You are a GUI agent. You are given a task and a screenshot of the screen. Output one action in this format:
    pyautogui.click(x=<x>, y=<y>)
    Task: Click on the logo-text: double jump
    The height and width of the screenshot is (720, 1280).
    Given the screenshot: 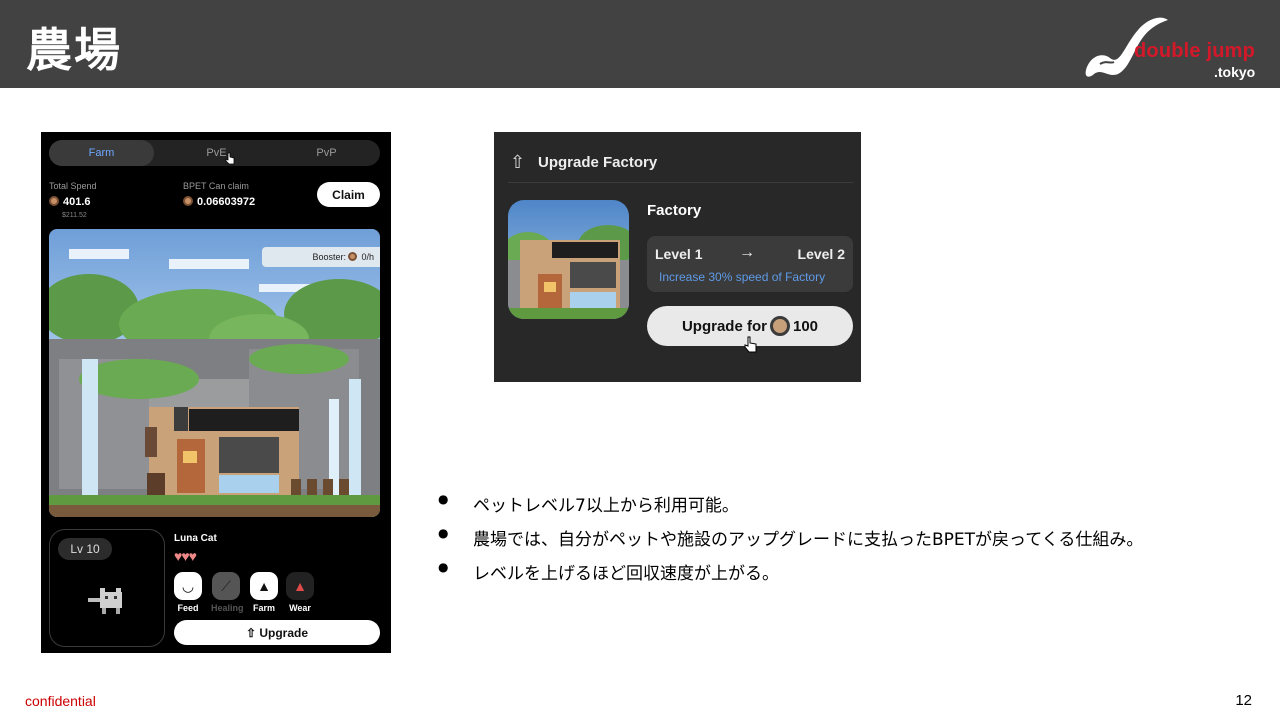 What is the action you would take?
    pyautogui.click(x=1195, y=51)
    